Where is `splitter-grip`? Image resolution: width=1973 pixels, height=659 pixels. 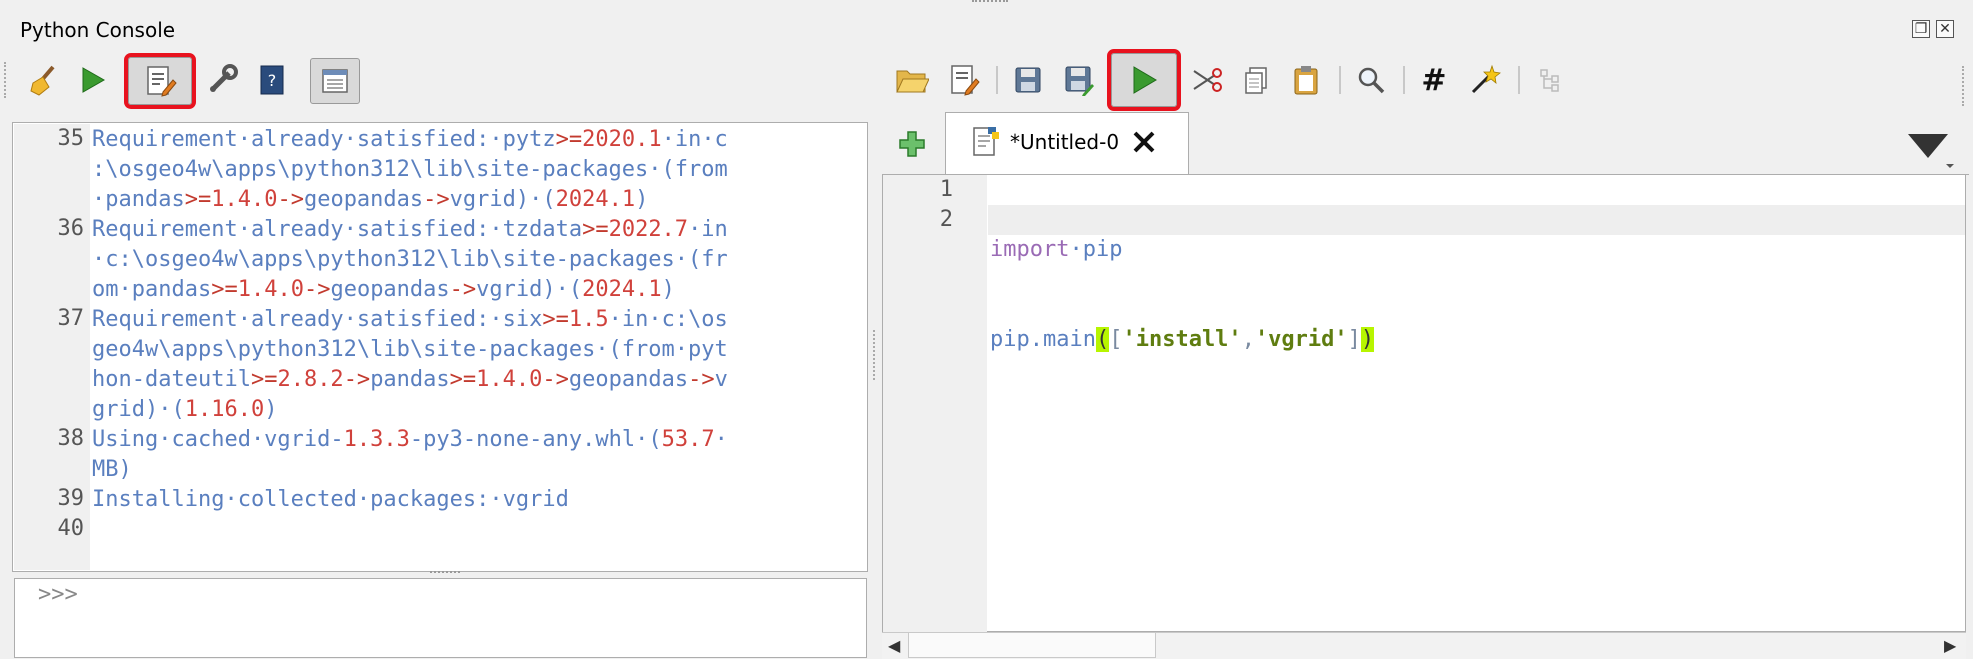
splitter-grip is located at coordinates (445, 574).